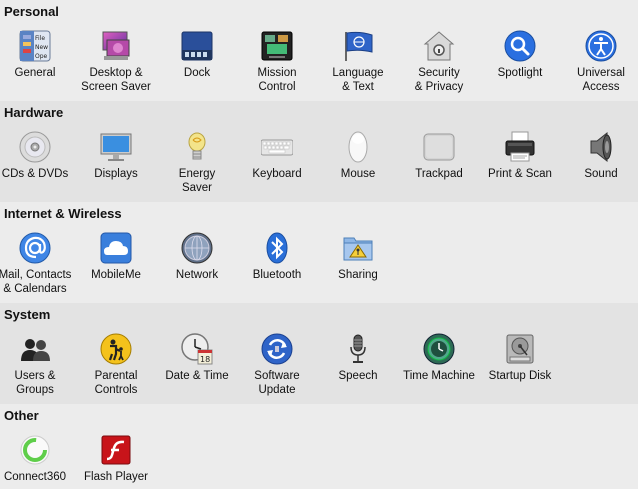 The image size is (638, 489). I want to click on pref-energy-saver: Energy Saver, so click(197, 163).